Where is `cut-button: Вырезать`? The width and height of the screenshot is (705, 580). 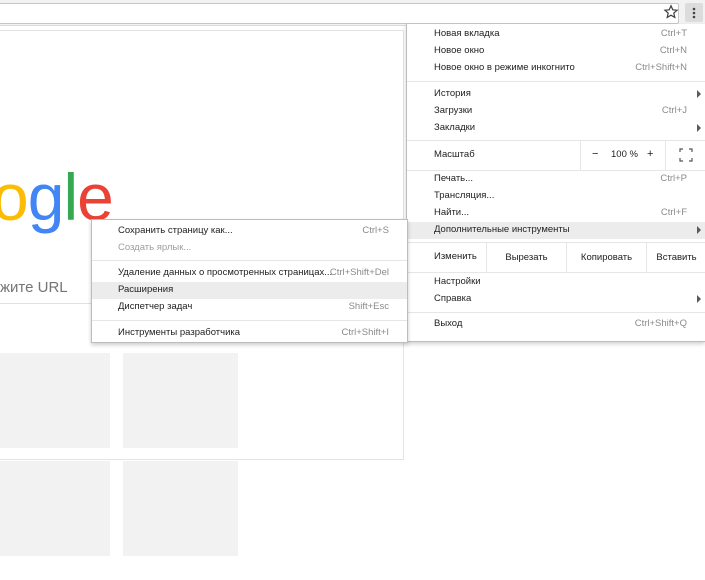
cut-button: Вырезать is located at coordinates (526, 257).